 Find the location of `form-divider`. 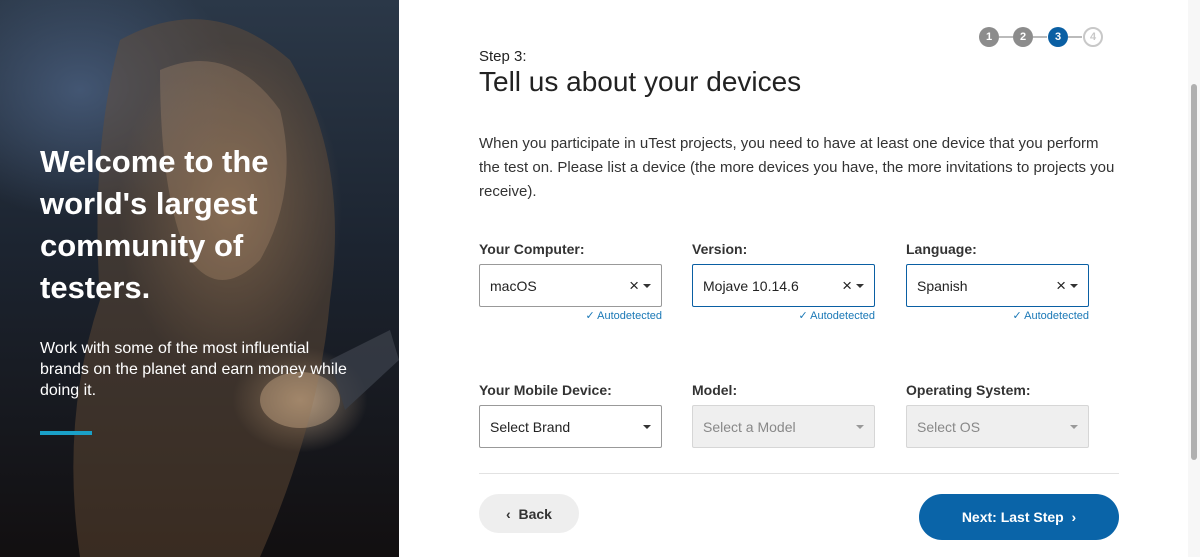

form-divider is located at coordinates (799, 473).